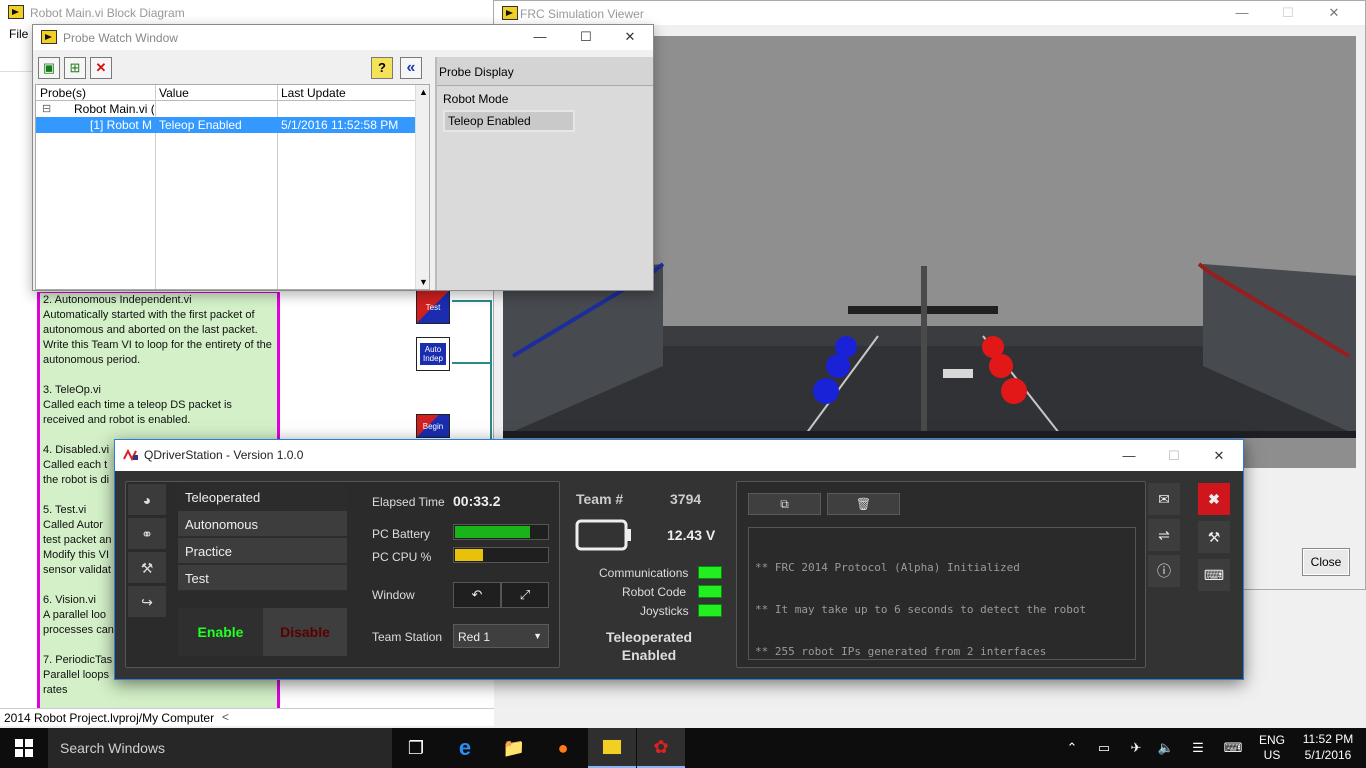 The image size is (1366, 768). Describe the element at coordinates (313, 93) in the screenshot. I see `column-header: Last Update` at that location.